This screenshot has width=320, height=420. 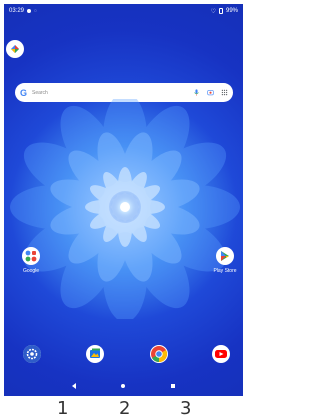 What do you see at coordinates (112, 93) in the screenshot?
I see `search-placeholder: Search` at bounding box center [112, 93].